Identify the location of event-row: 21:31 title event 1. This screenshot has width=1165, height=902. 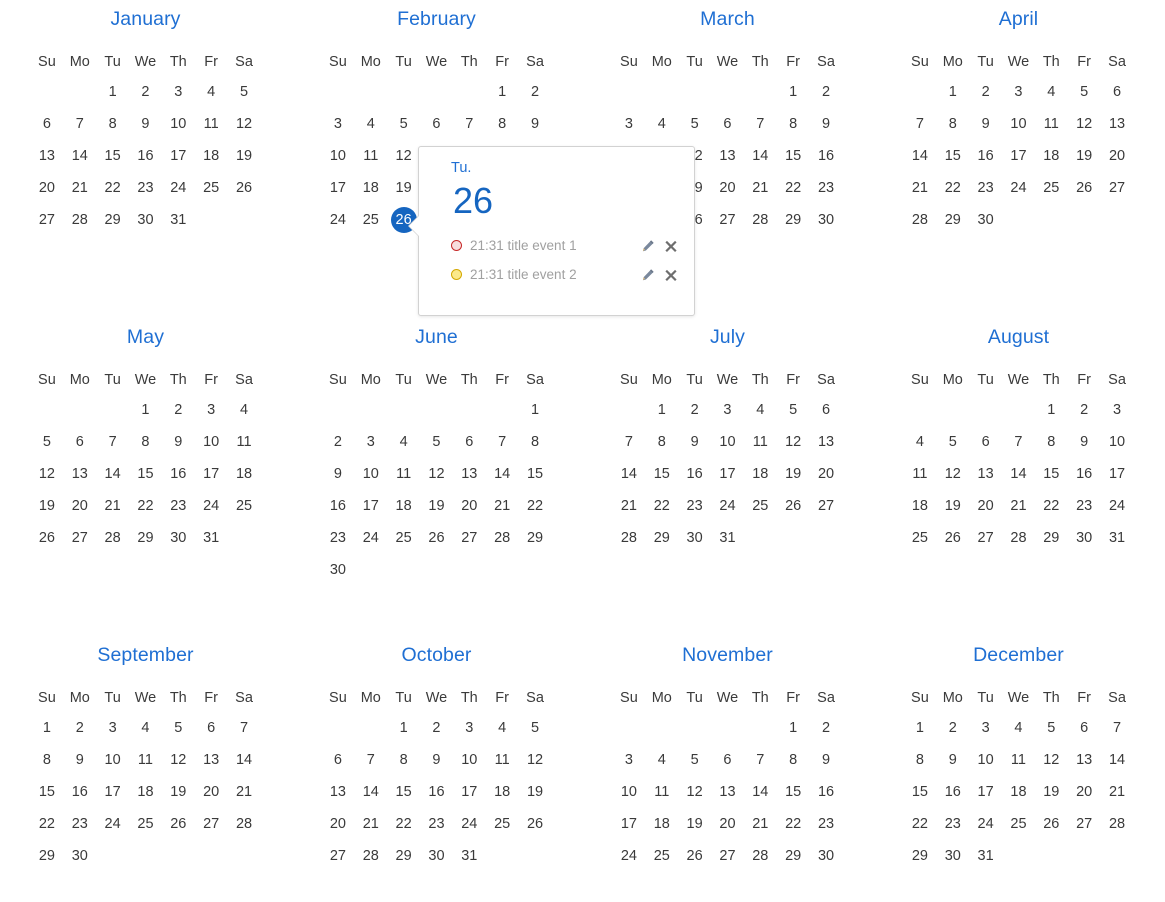
(565, 245).